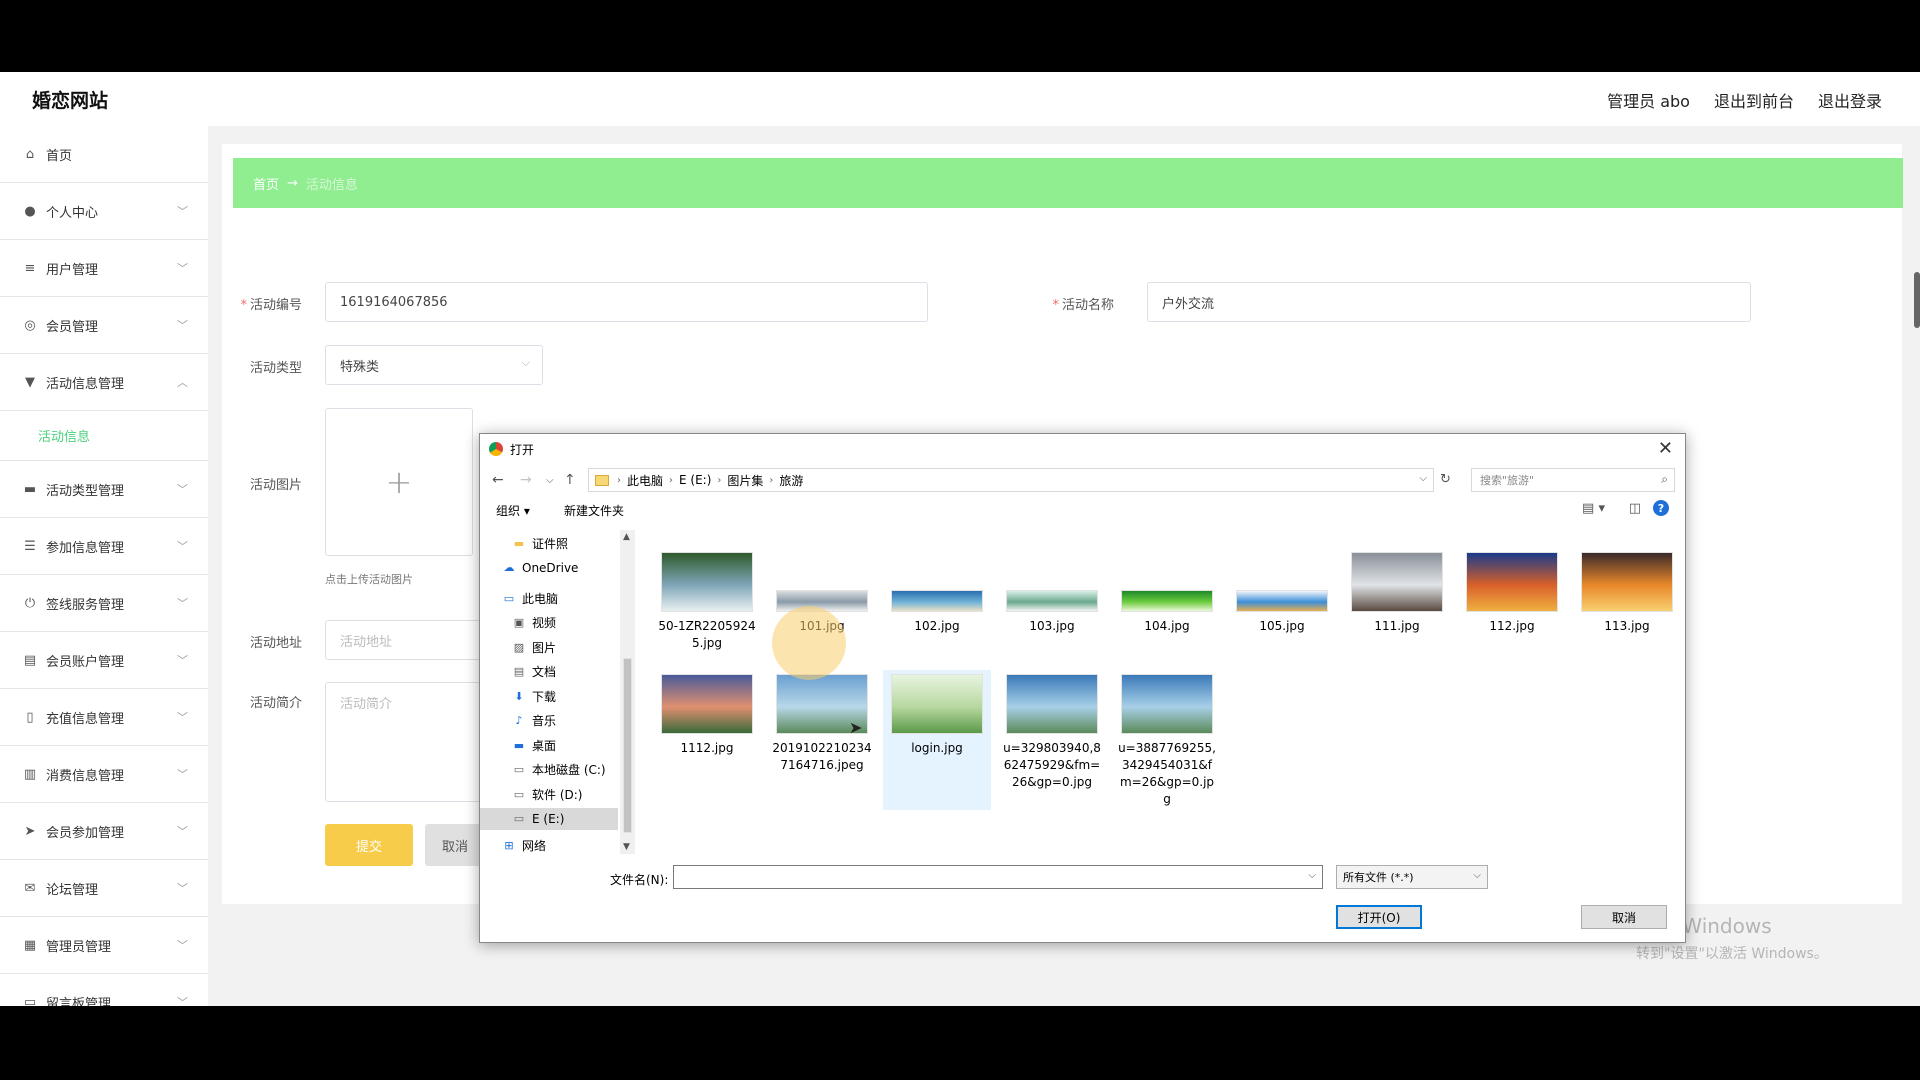 The height and width of the screenshot is (1080, 1920). I want to click on path-crumb-1: E (E:), so click(695, 480).